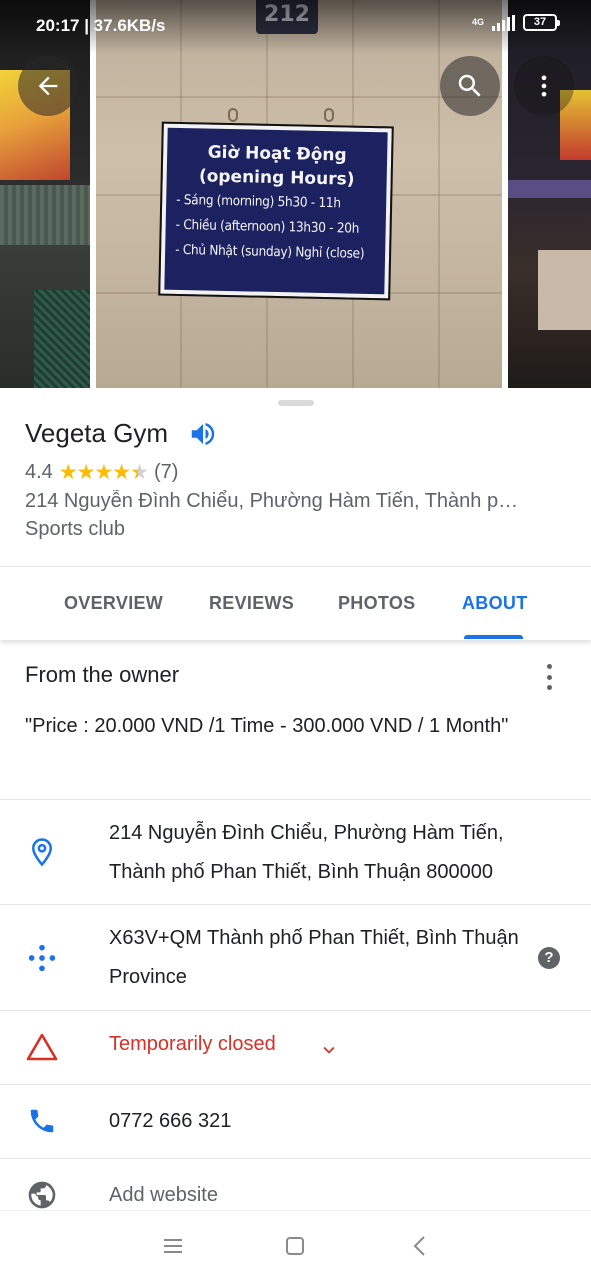 The width and height of the screenshot is (591, 1280). I want to click on title-row: Vegeta Gym, so click(121, 433).